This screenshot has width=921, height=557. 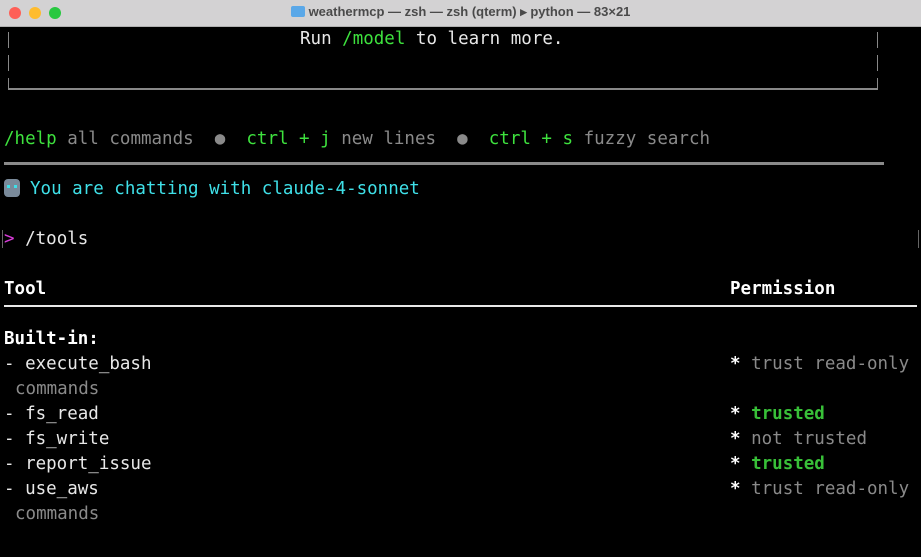 What do you see at coordinates (78, 464) in the screenshot?
I see `tool-name: - report_issue` at bounding box center [78, 464].